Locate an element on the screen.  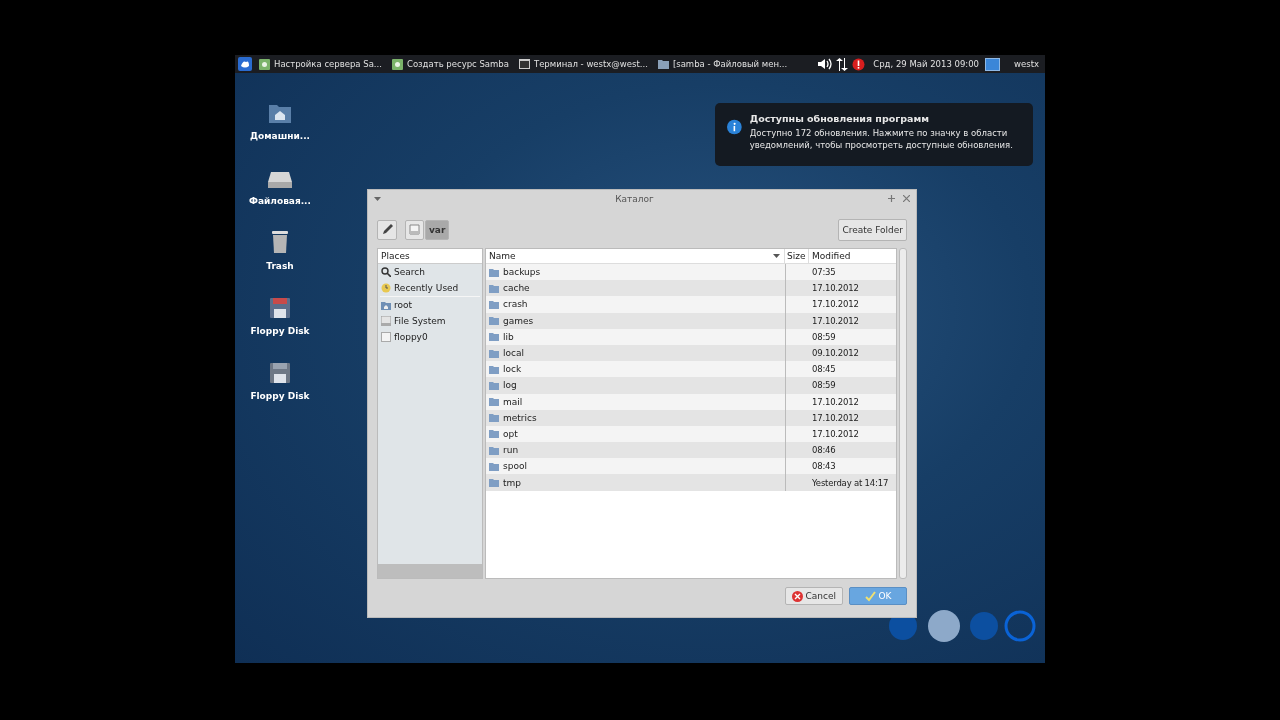
place-item: root is located at coordinates (430, 305).